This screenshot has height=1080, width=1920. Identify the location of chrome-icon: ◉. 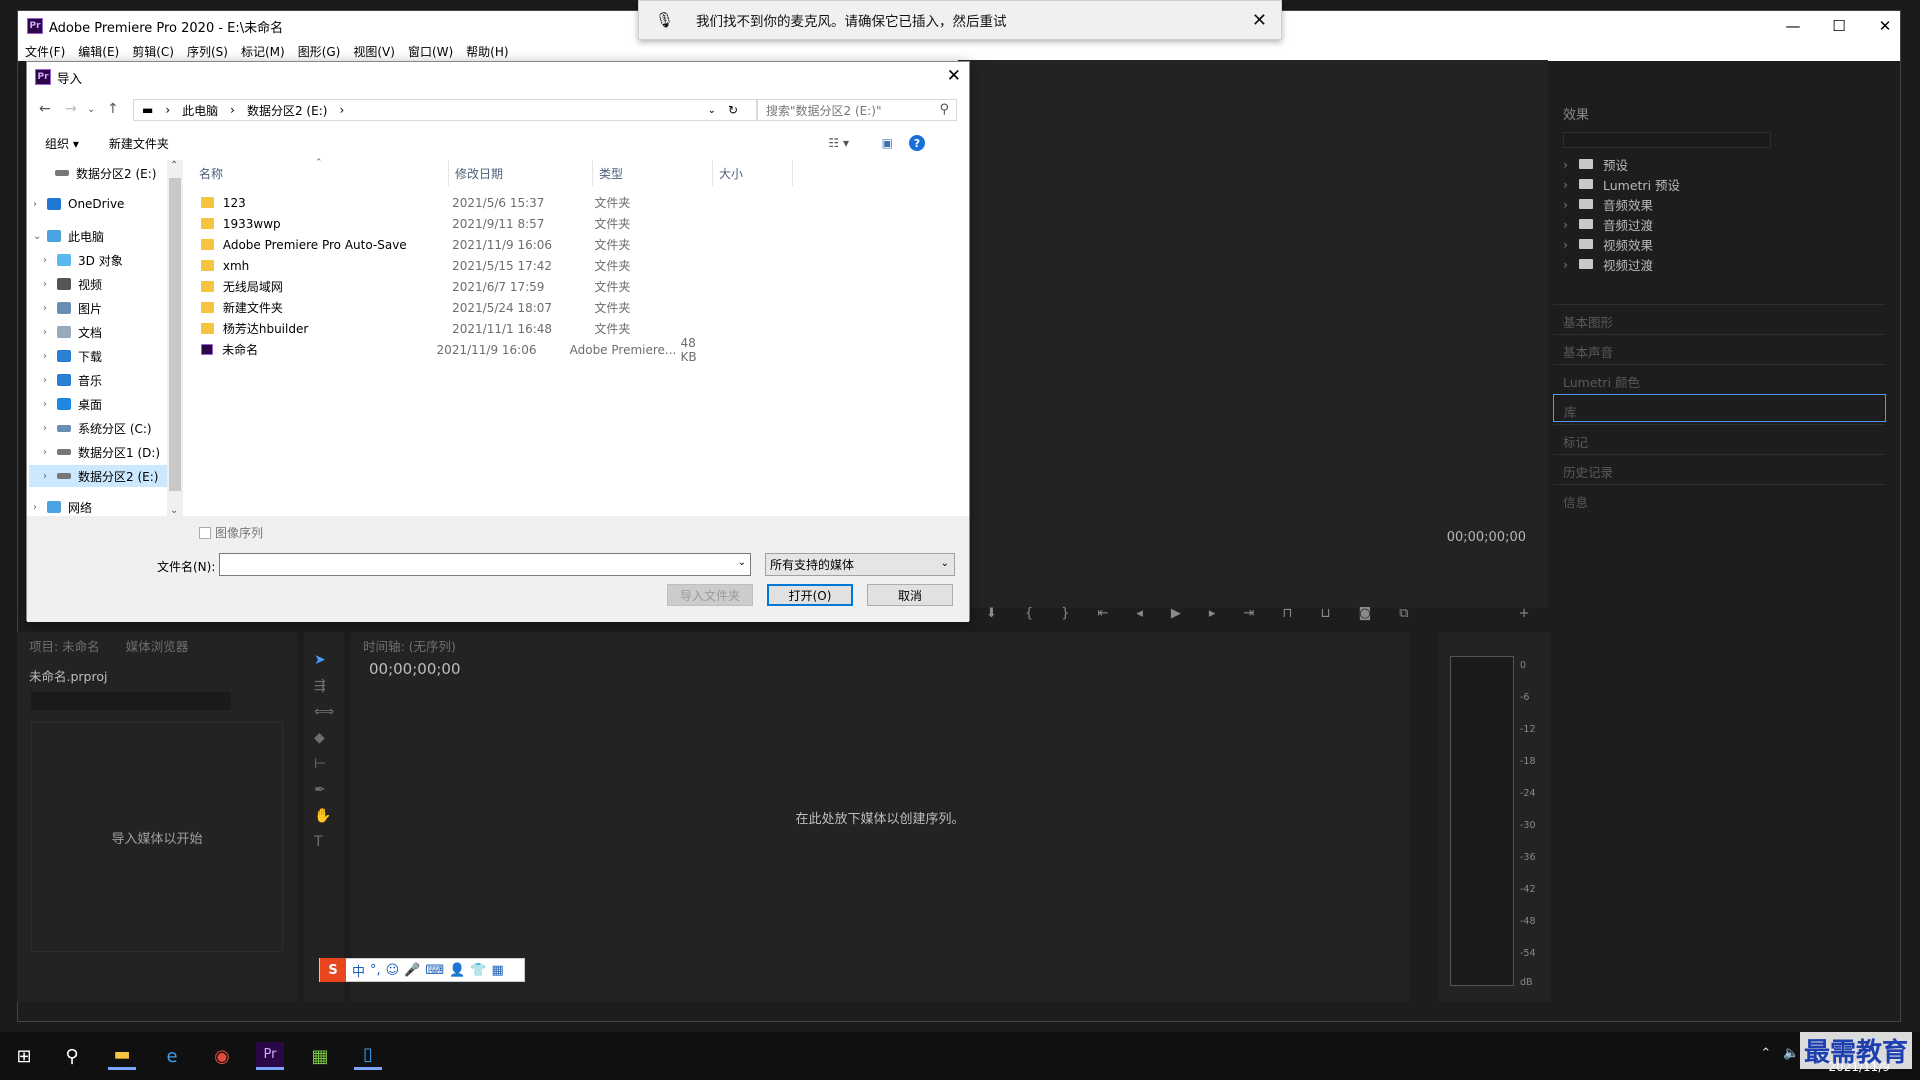
(222, 1056).